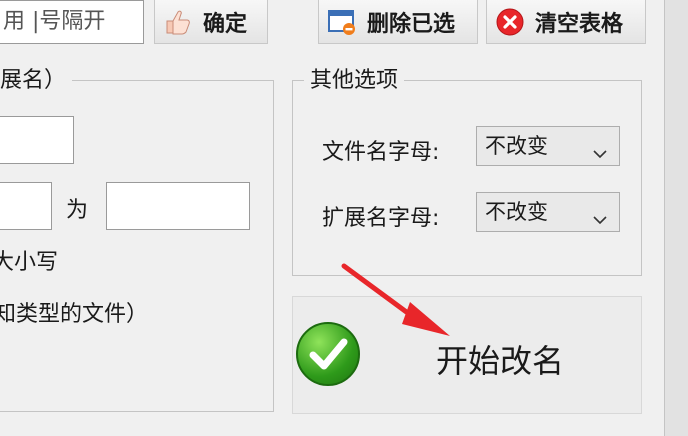  Describe the element at coordinates (516, 146) in the screenshot. I see `filename-case-value: 不改变` at that location.